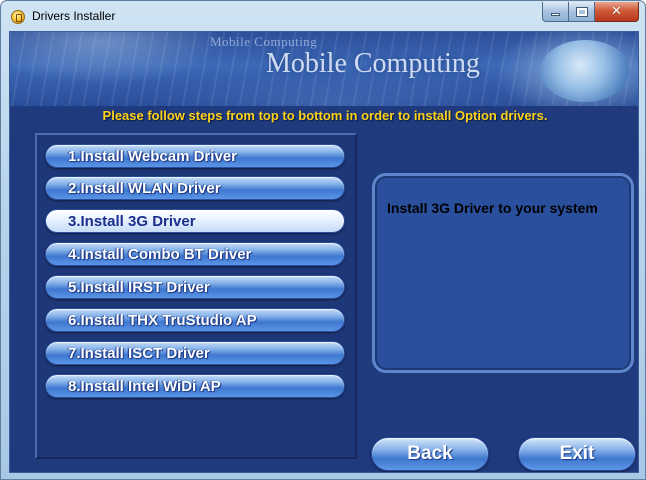 This screenshot has width=646, height=480. I want to click on close-button: ✕, so click(617, 12).